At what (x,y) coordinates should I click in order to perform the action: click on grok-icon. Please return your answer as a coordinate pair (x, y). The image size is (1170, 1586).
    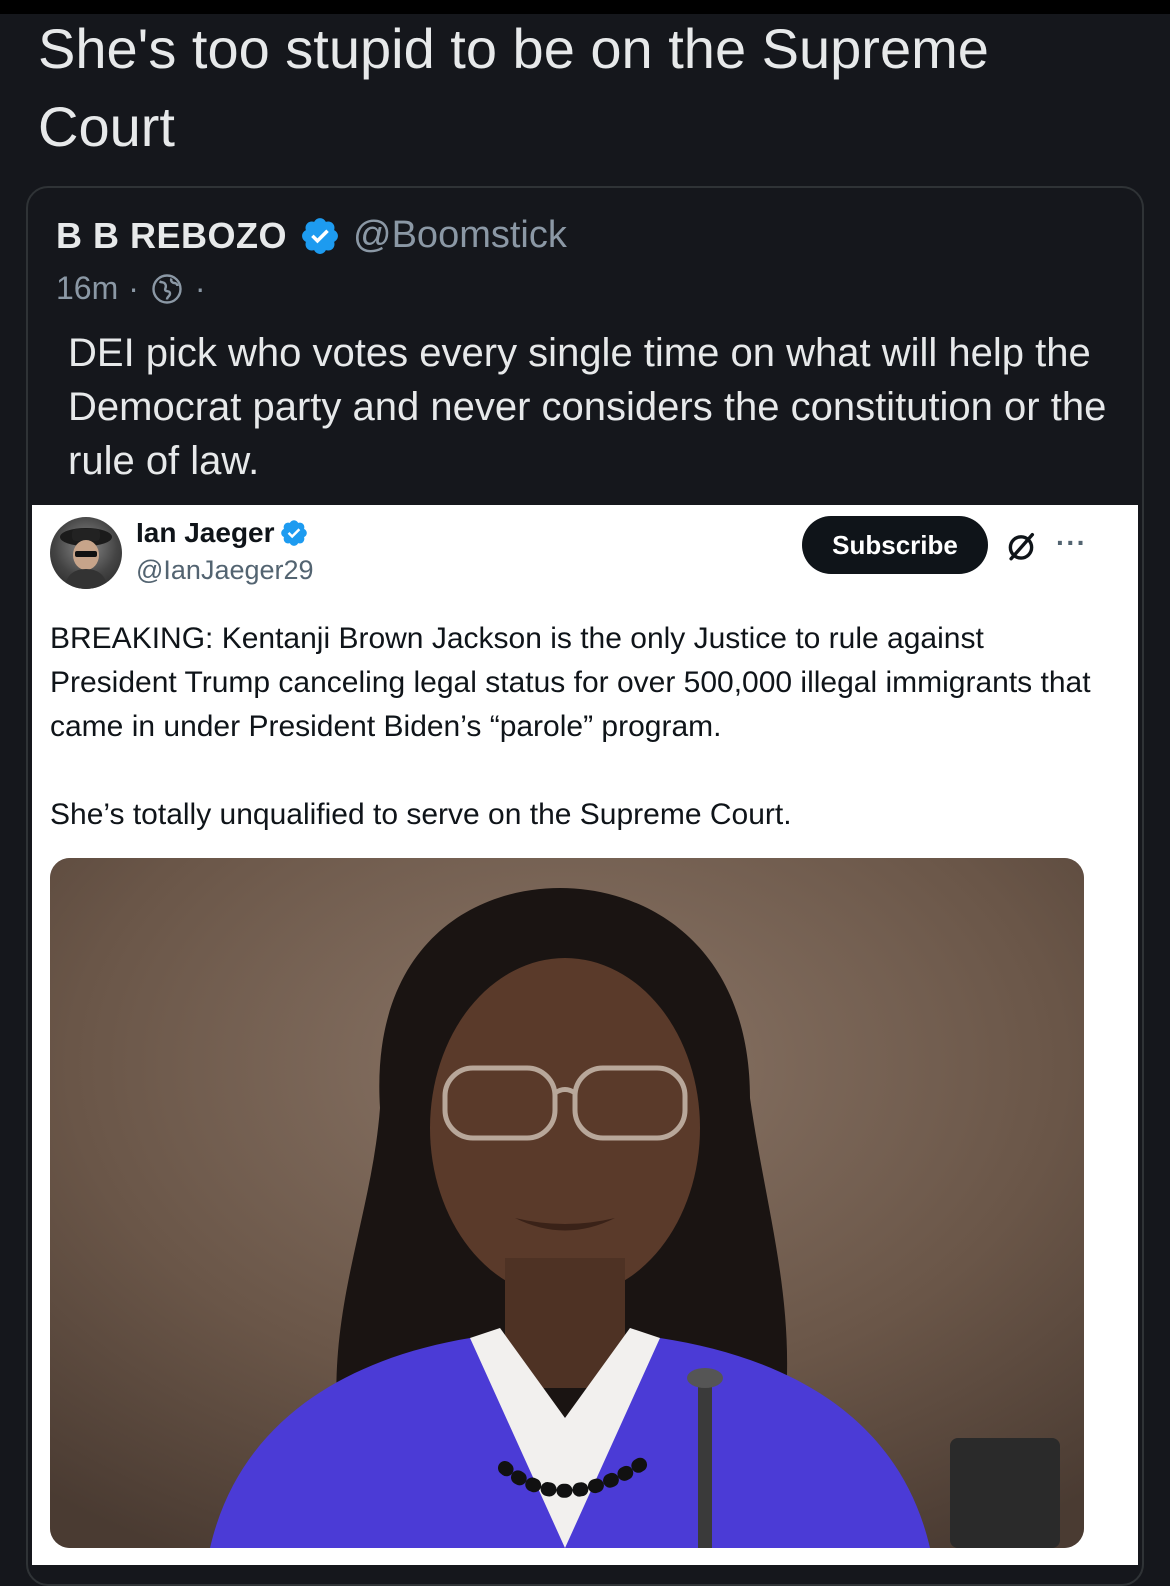
    Looking at the image, I should click on (1021, 546).